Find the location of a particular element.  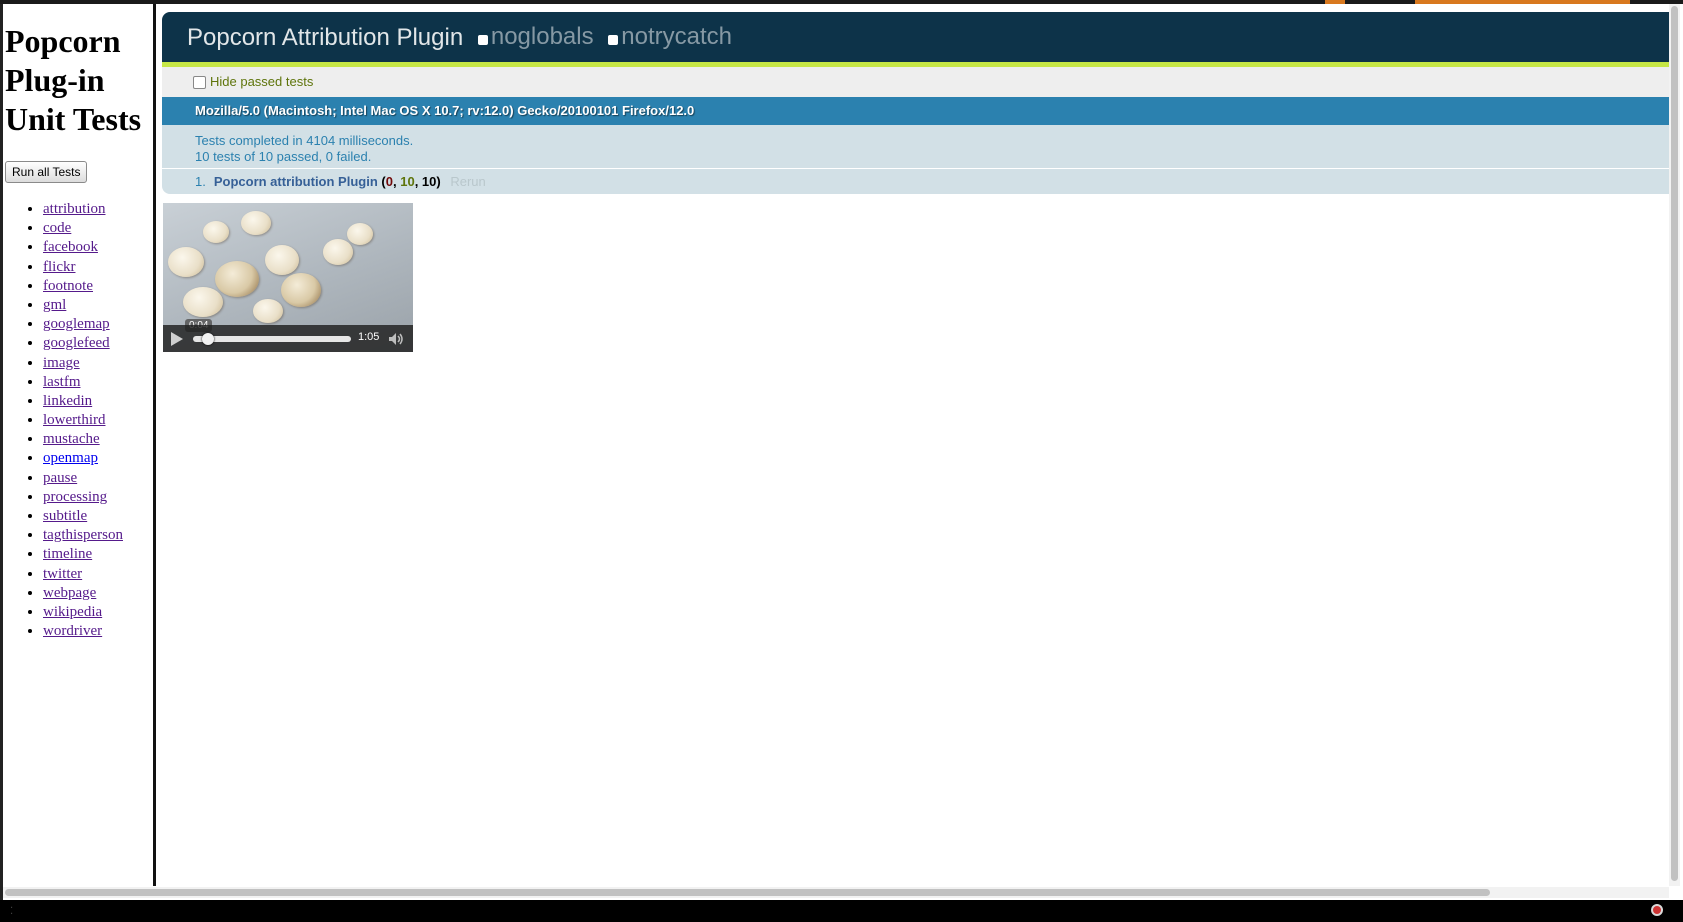

test-link-facebook: facebook is located at coordinates (70, 247).